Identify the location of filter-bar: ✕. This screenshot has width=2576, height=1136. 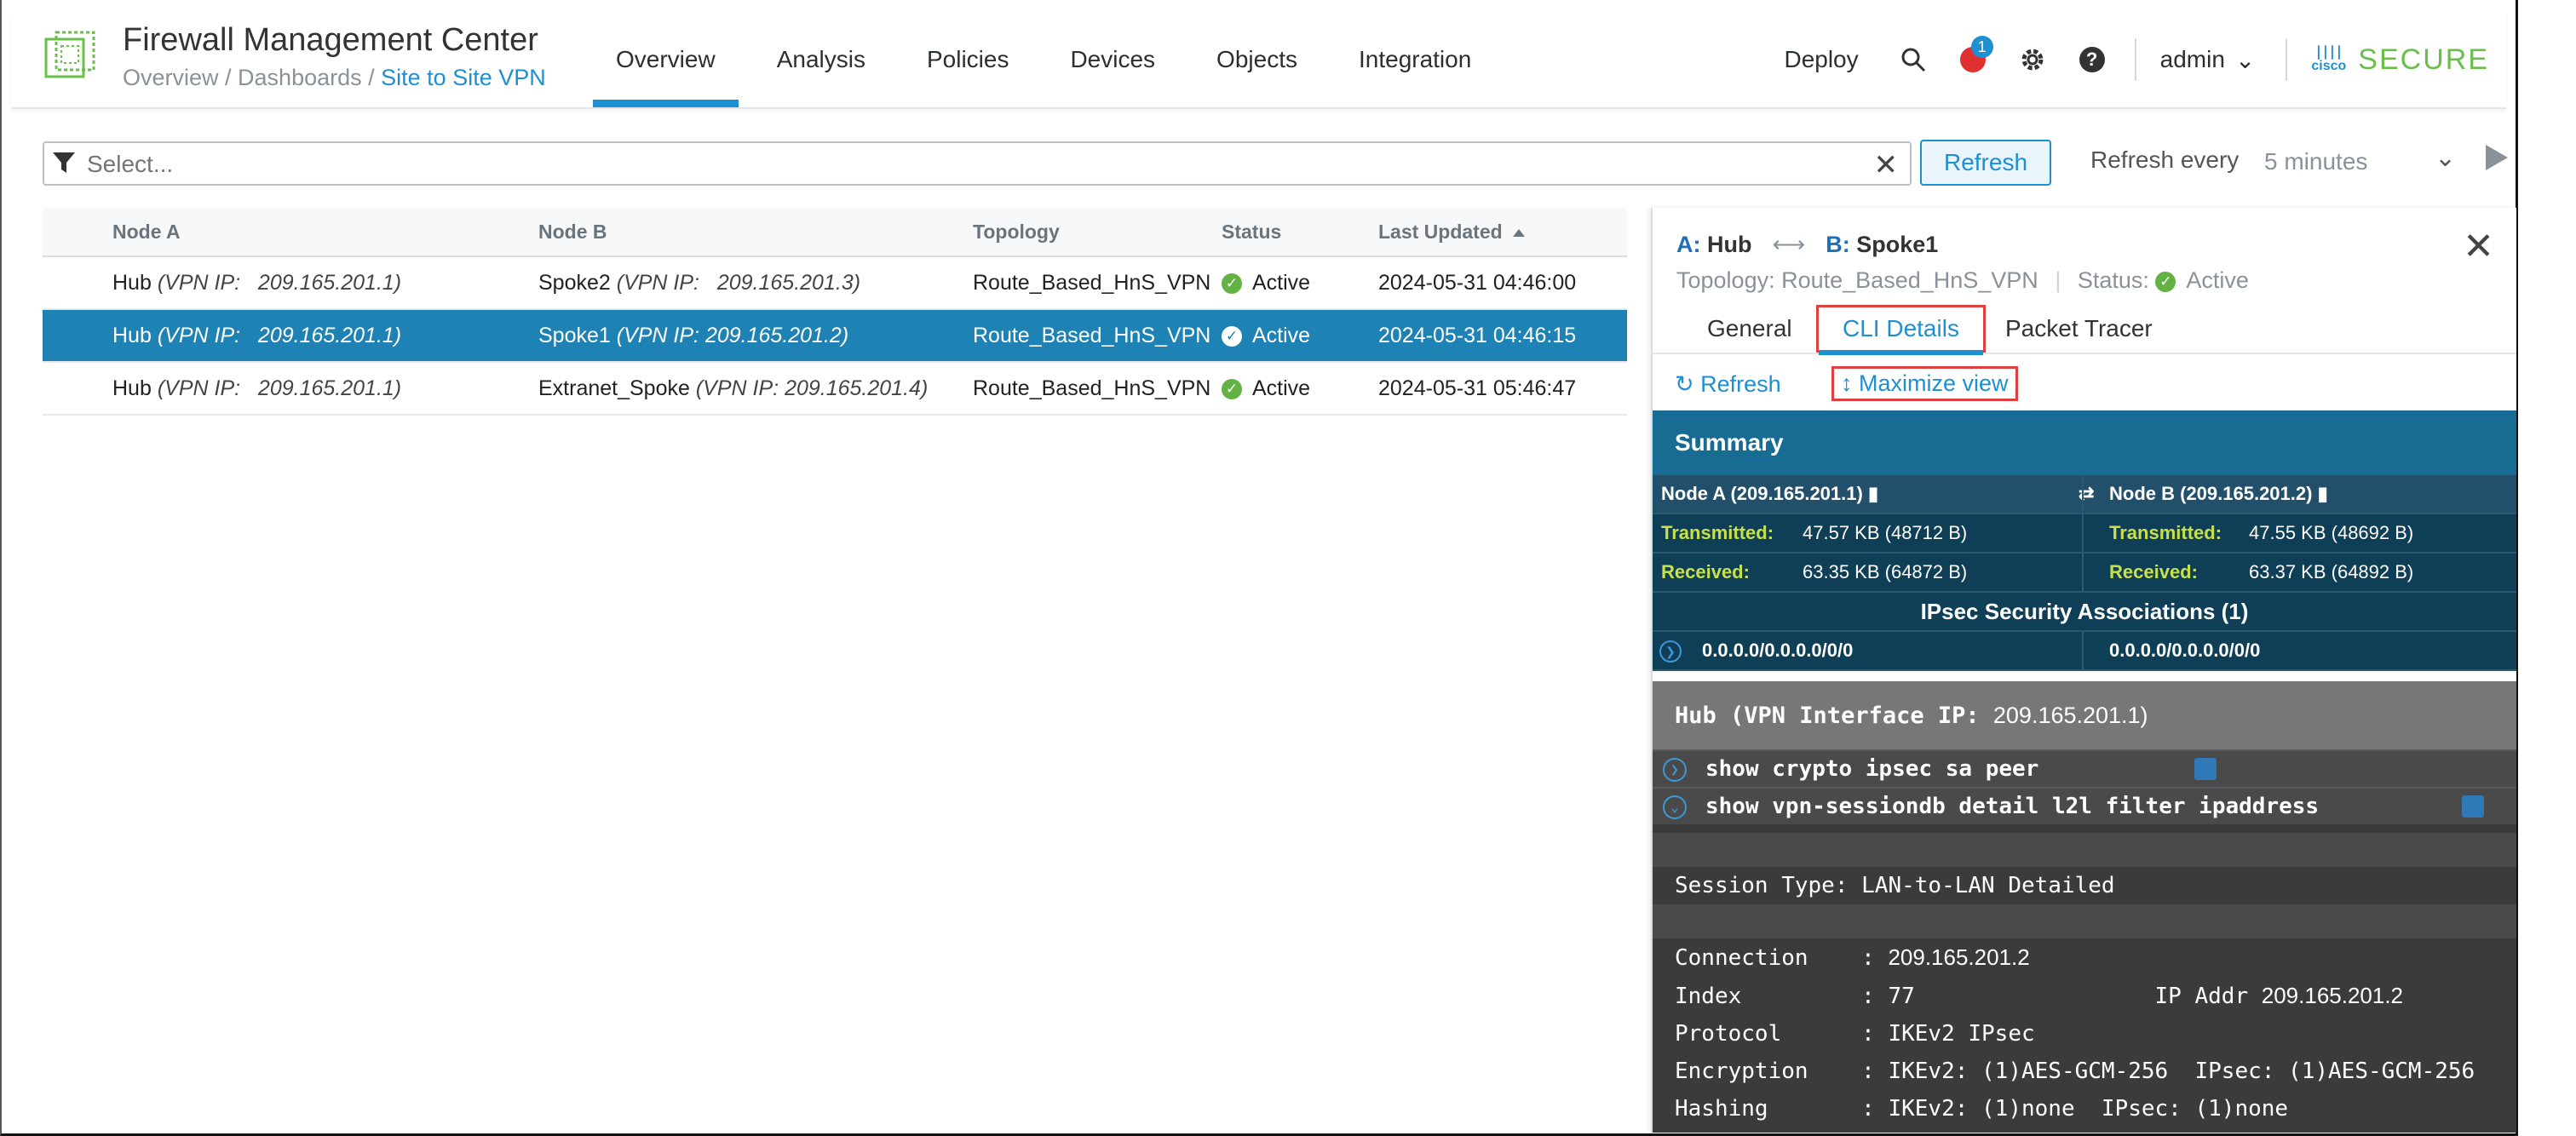
(977, 163).